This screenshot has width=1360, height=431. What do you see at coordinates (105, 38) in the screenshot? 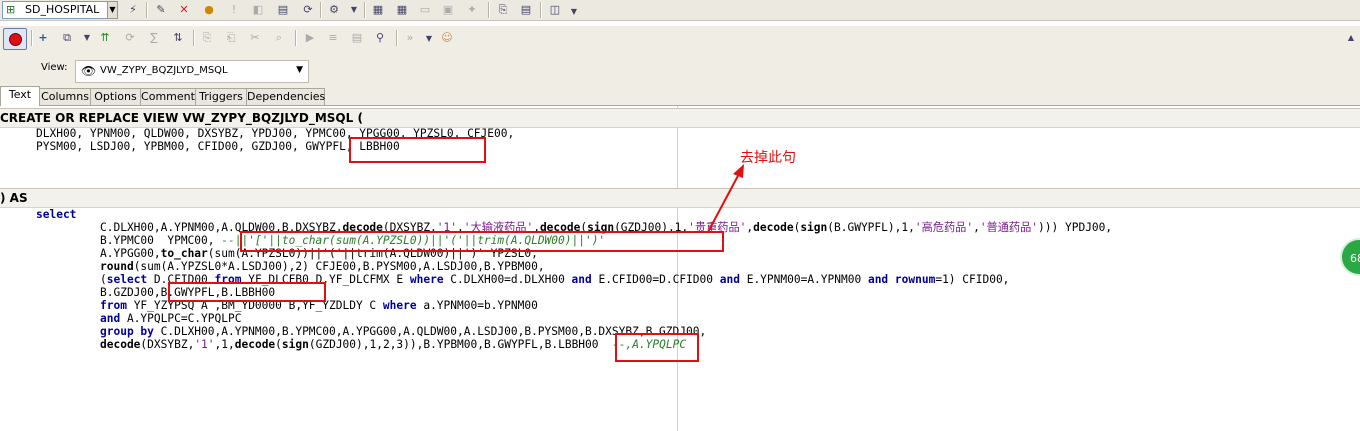
I see `compile-icon: ⇈` at bounding box center [105, 38].